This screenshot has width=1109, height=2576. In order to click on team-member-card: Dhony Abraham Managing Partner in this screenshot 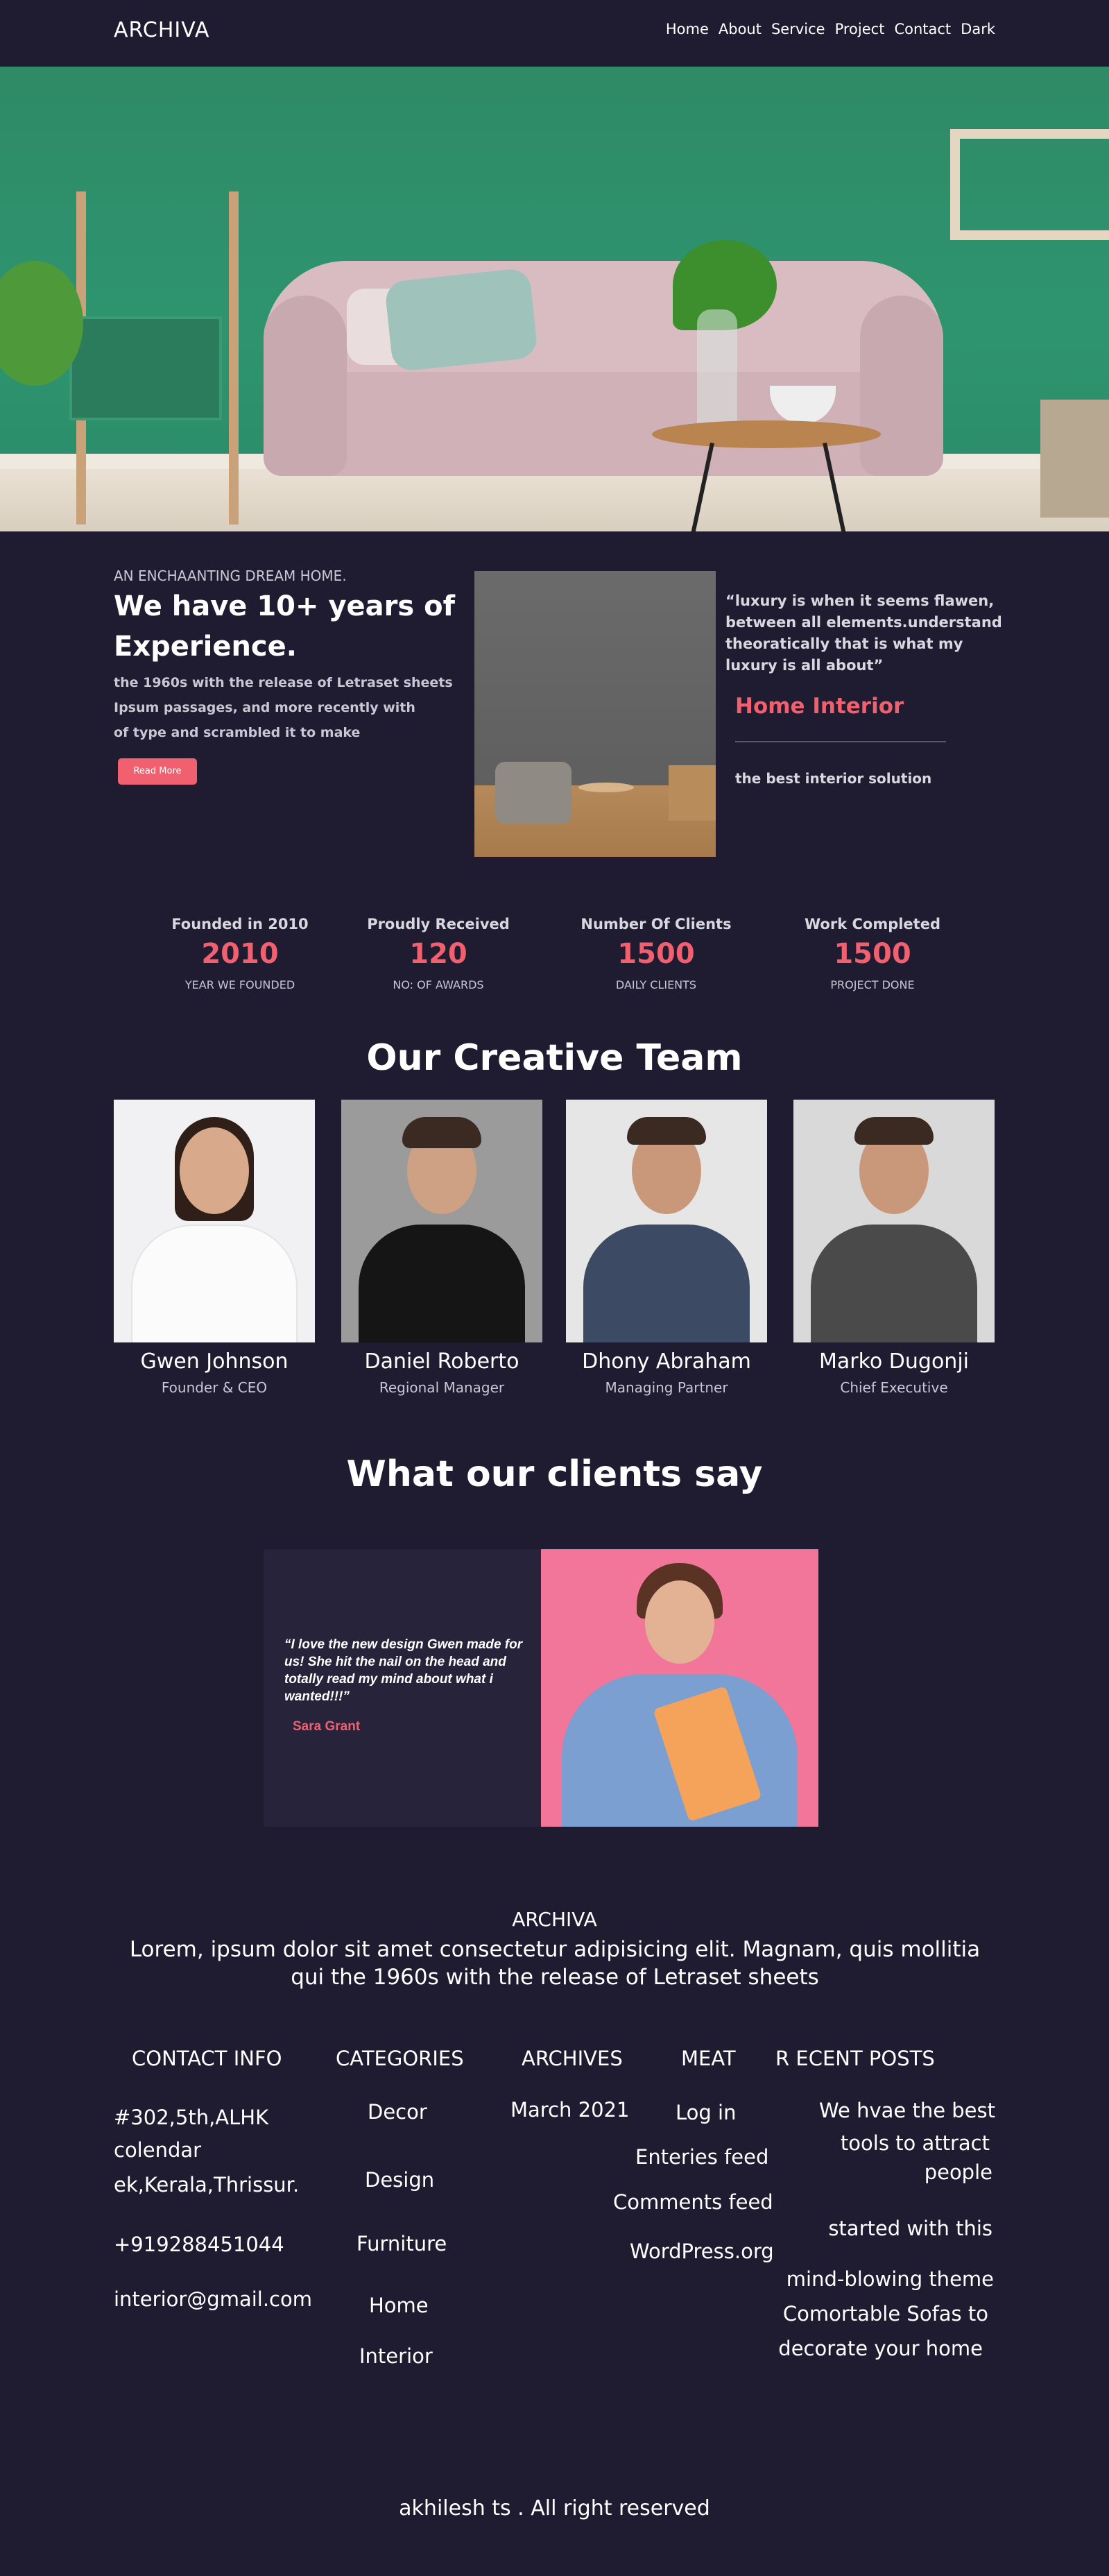, I will do `click(666, 1248)`.